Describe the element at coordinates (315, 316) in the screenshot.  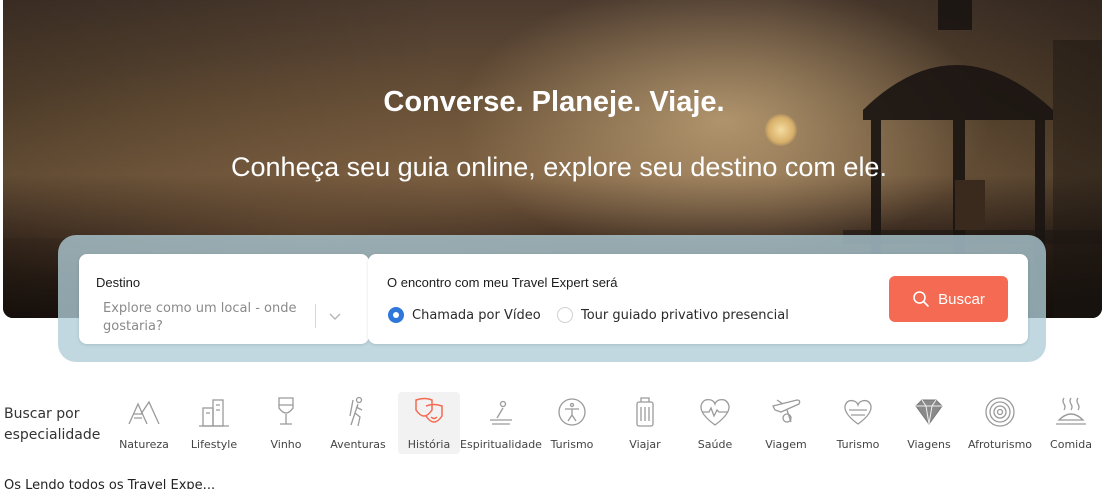
I see `field-divider` at that location.